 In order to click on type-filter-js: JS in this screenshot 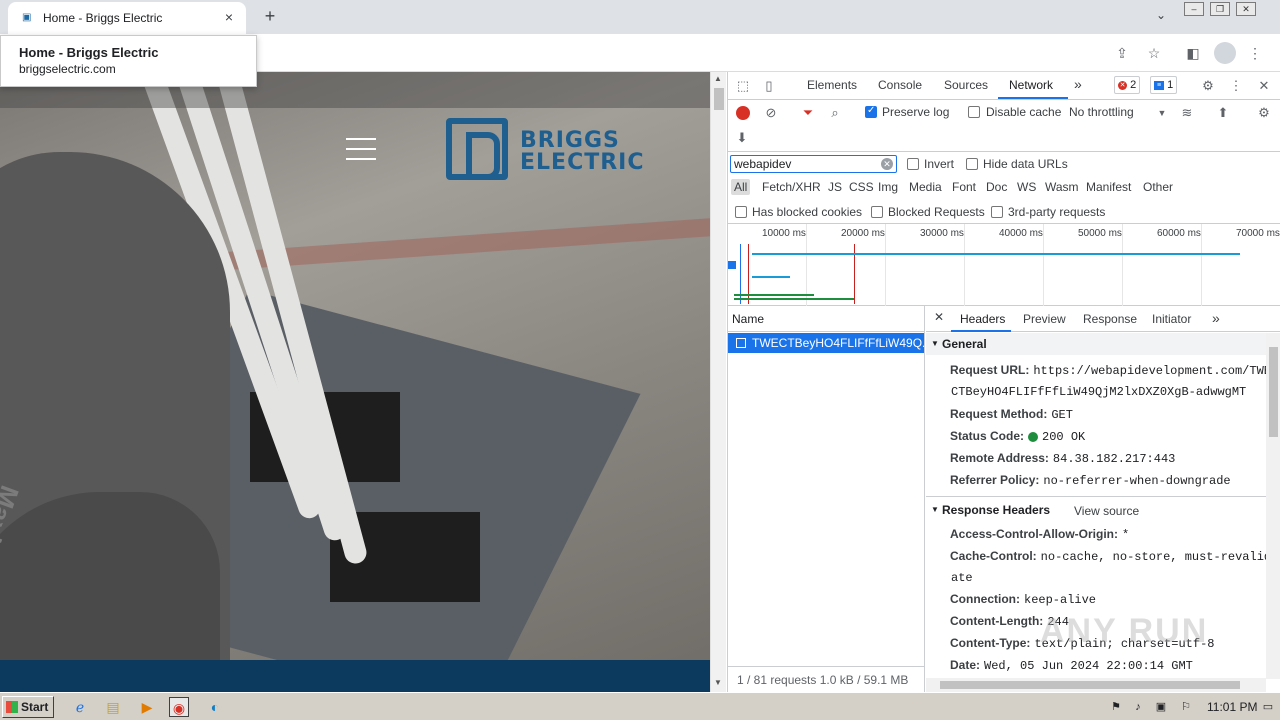, I will do `click(835, 187)`.